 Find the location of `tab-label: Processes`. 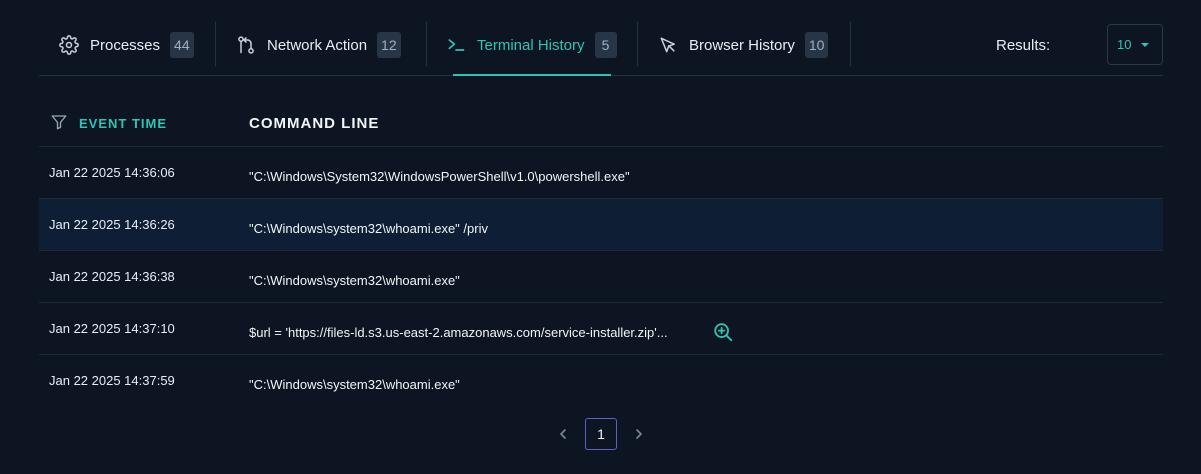

tab-label: Processes is located at coordinates (125, 45).